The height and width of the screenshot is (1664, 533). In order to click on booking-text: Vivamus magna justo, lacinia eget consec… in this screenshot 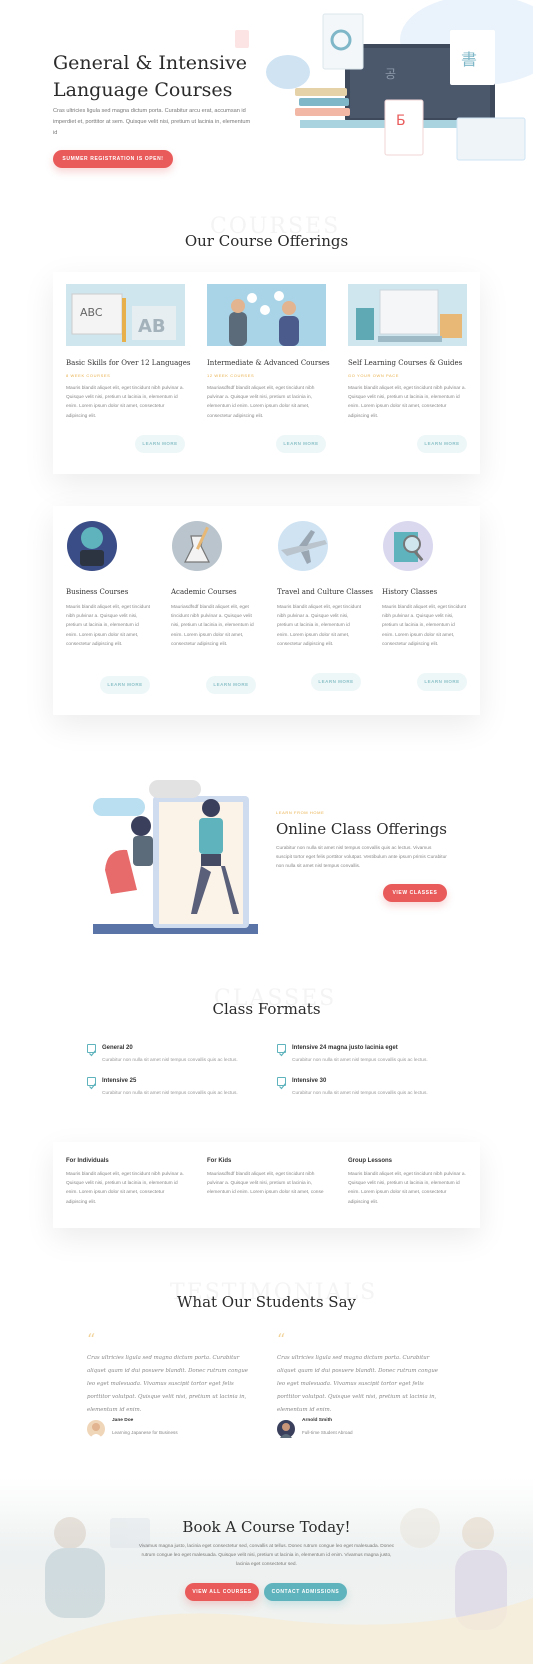, I will do `click(266, 1556)`.